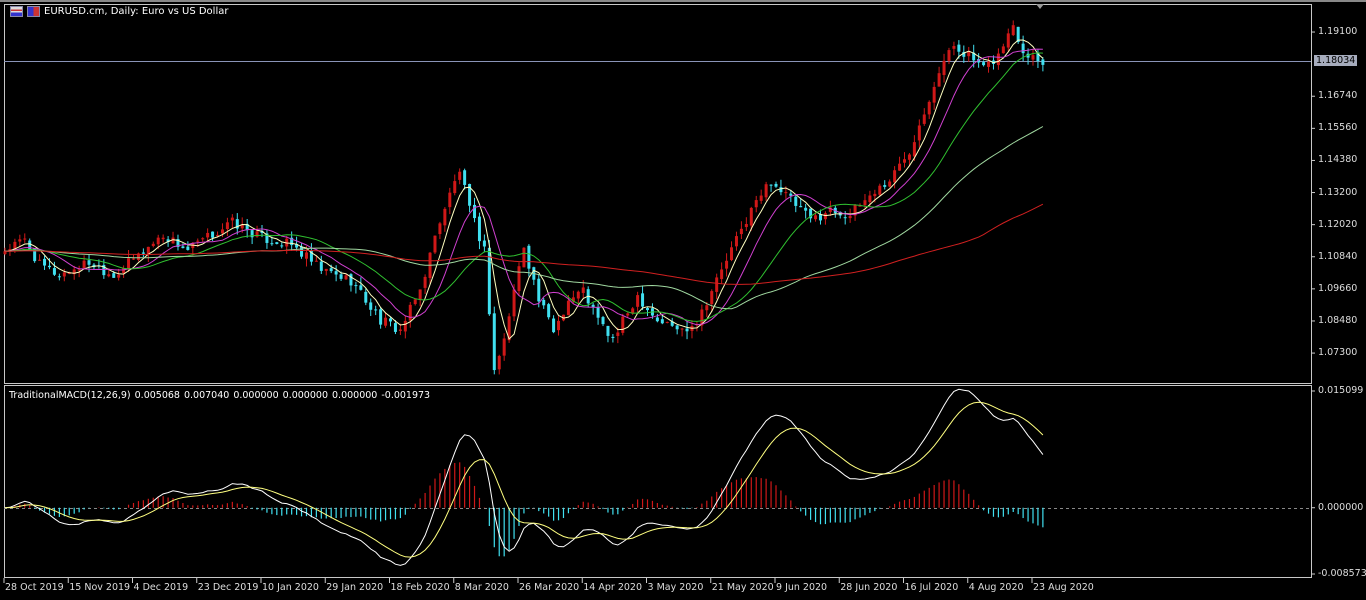 The height and width of the screenshot is (600, 1366). Describe the element at coordinates (1342, 573) in the screenshot. I see `macd-tick-label: -0.008573` at that location.